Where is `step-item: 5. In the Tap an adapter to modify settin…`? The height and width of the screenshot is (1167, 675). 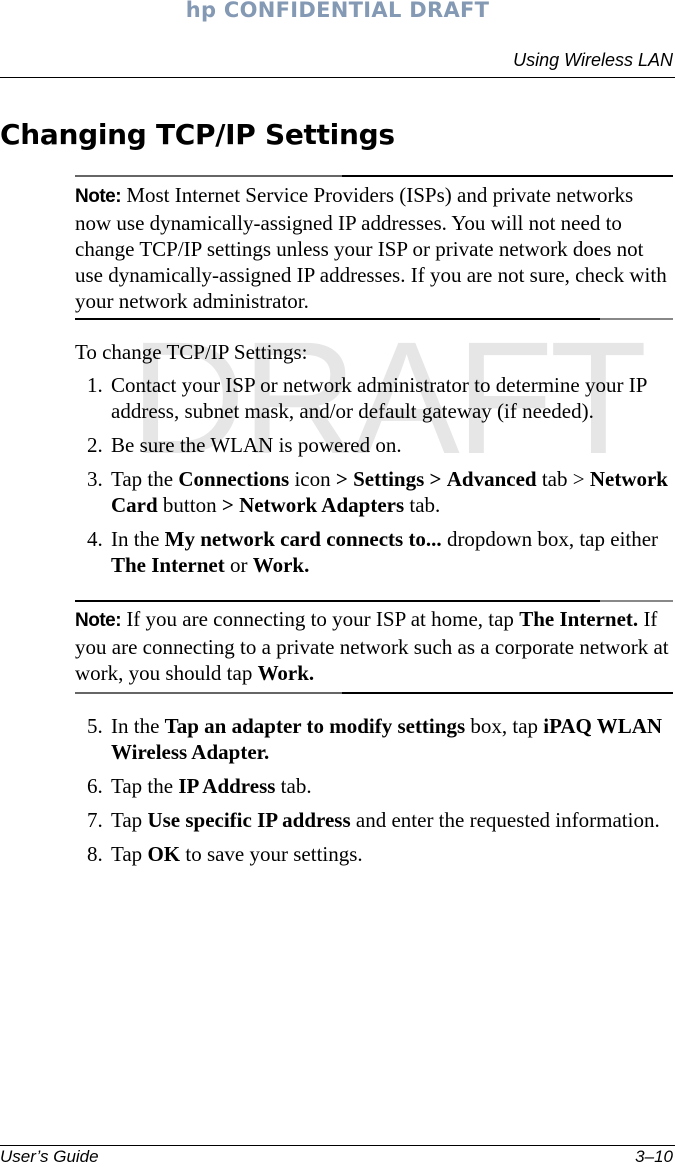 step-item: 5. In the Tap an adapter to modify settin… is located at coordinates (381, 739).